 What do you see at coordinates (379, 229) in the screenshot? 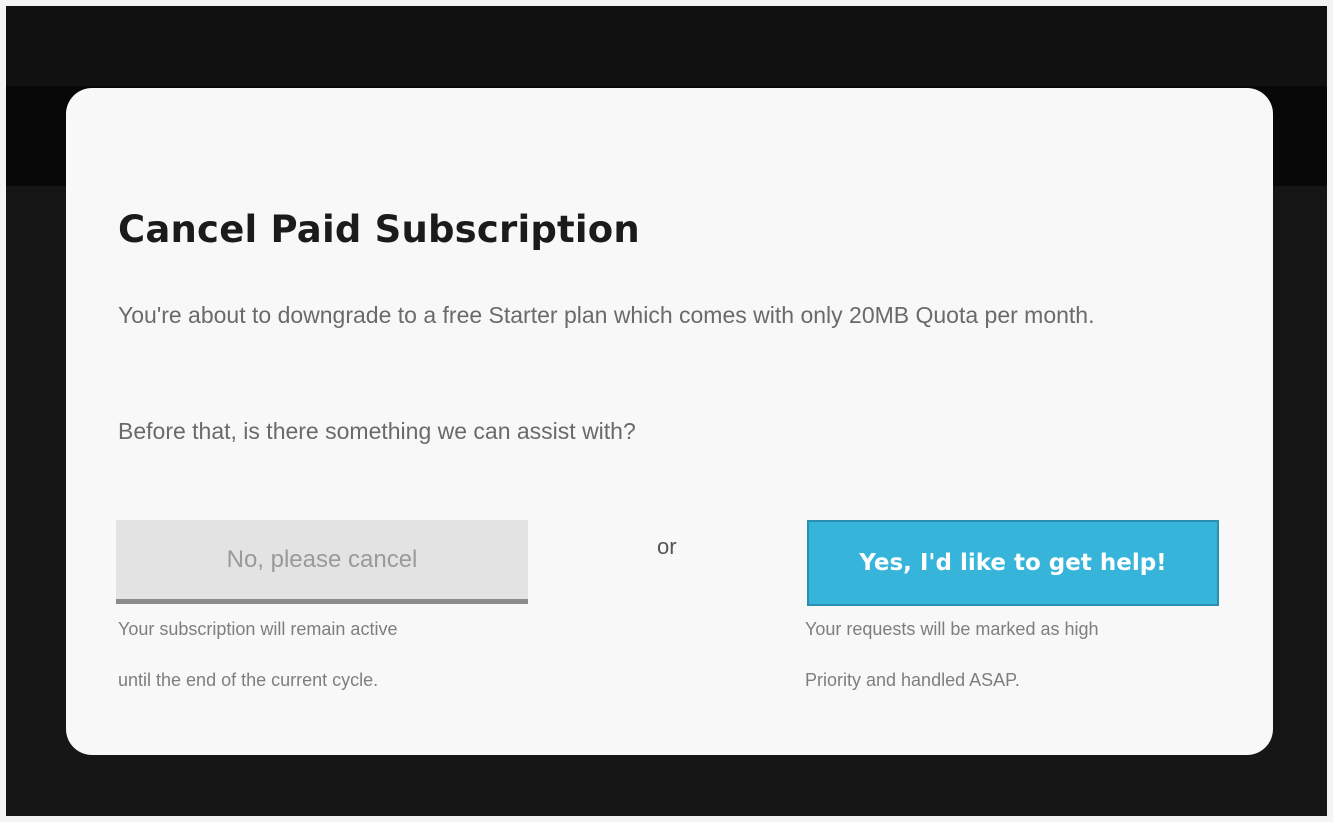
I see `dialog-title: Cancel Paid Subscription` at bounding box center [379, 229].